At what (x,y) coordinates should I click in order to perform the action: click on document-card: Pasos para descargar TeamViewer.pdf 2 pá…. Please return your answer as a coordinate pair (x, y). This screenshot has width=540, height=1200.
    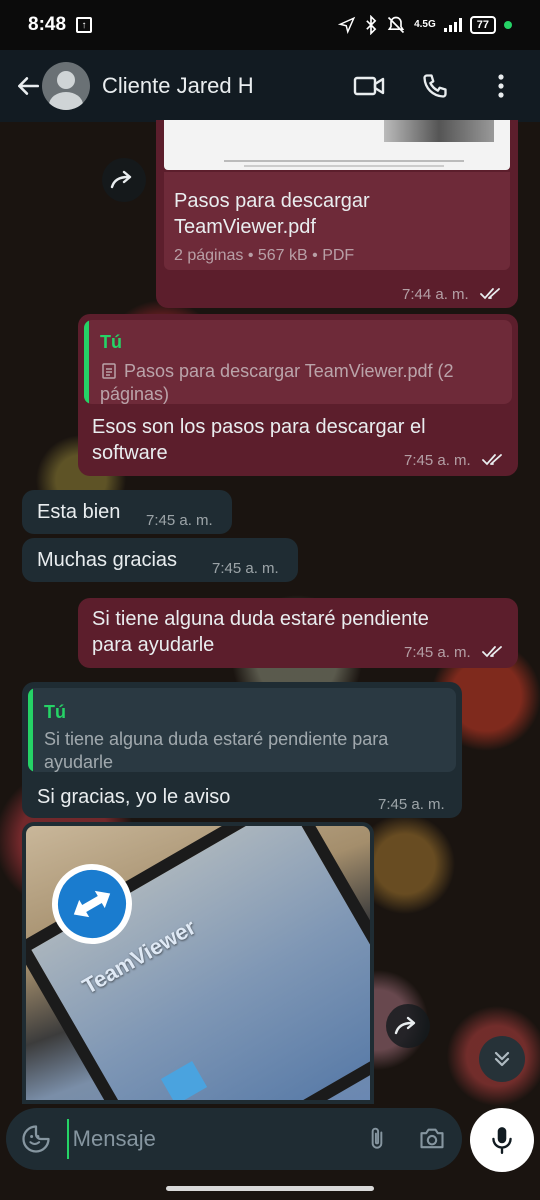
    Looking at the image, I should click on (337, 221).